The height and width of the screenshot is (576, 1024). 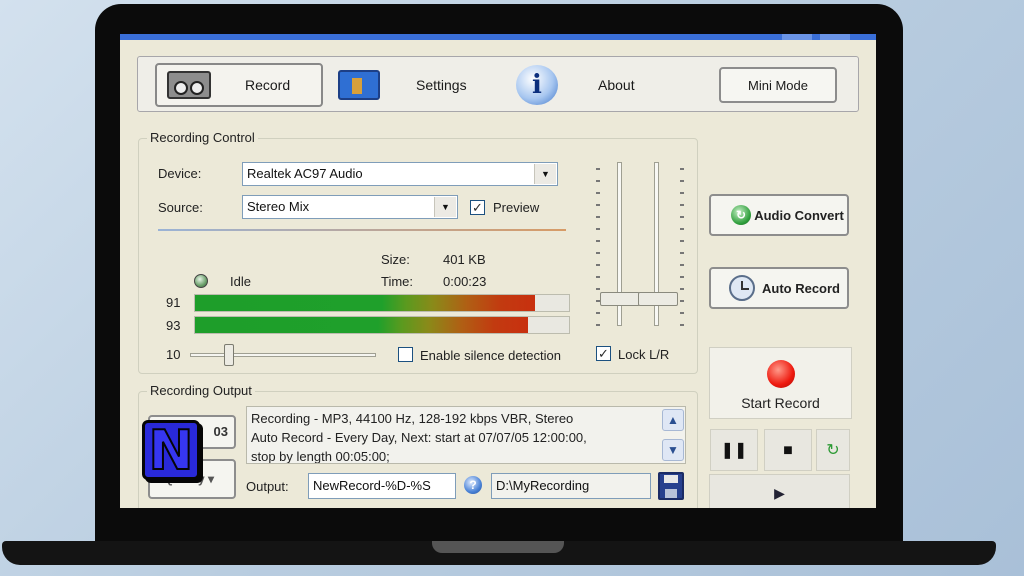 I want to click on channel-logo-letter: N, so click(x=170, y=450).